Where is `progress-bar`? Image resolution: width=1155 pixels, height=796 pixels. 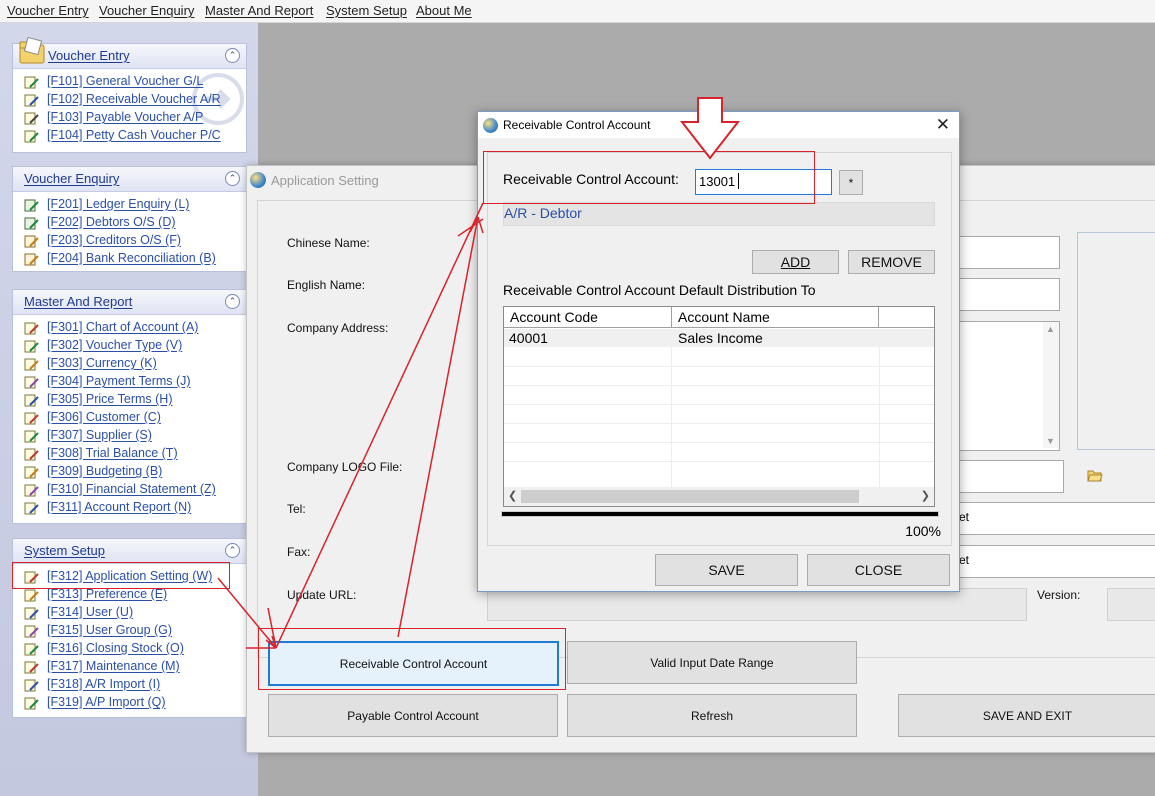
progress-bar is located at coordinates (720, 514).